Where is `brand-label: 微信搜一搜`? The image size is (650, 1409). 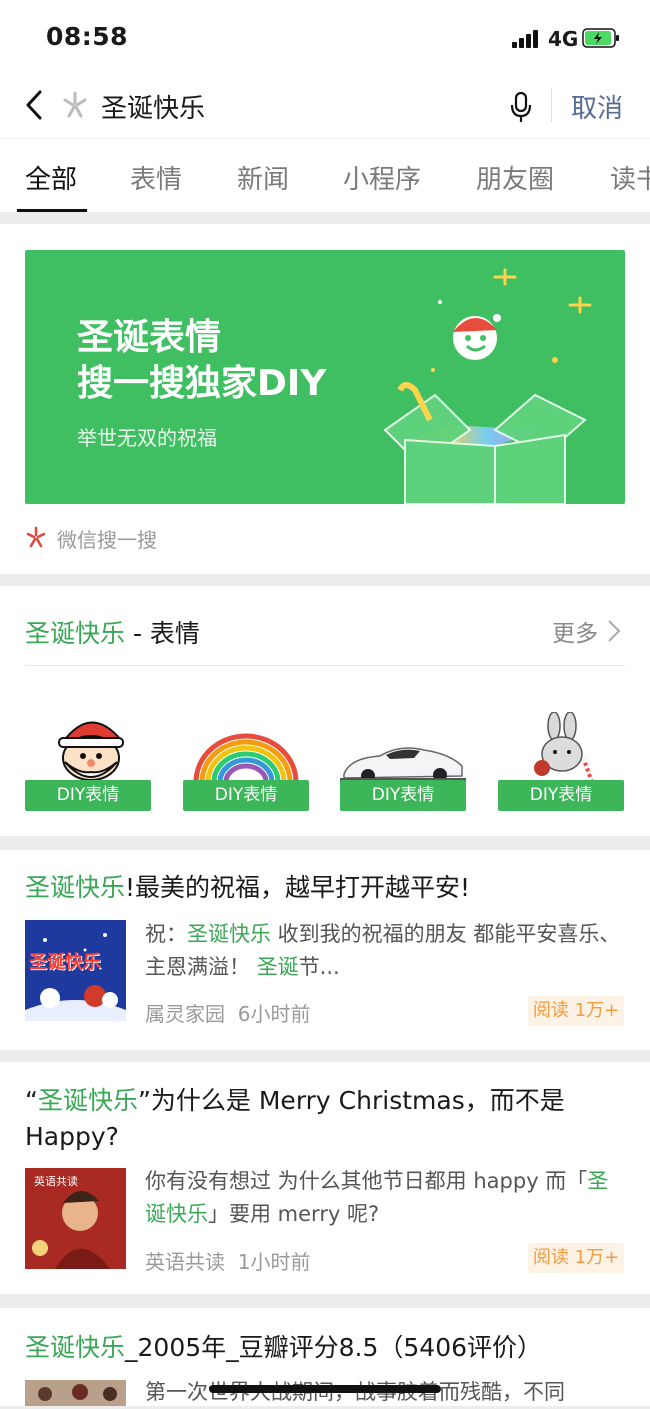
brand-label: 微信搜一搜 is located at coordinates (107, 540).